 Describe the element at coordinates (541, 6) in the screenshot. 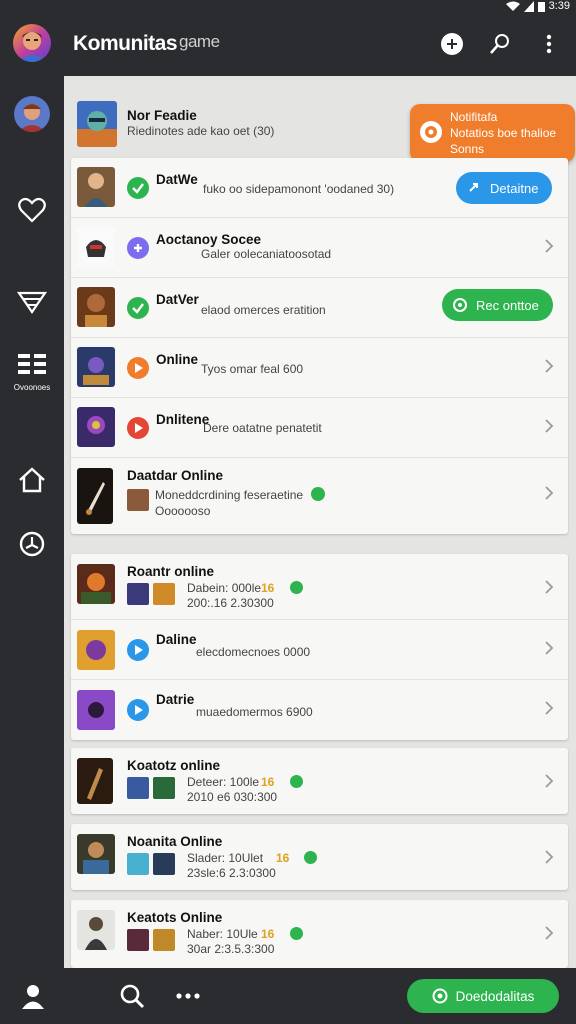

I see `battery-icon` at that location.